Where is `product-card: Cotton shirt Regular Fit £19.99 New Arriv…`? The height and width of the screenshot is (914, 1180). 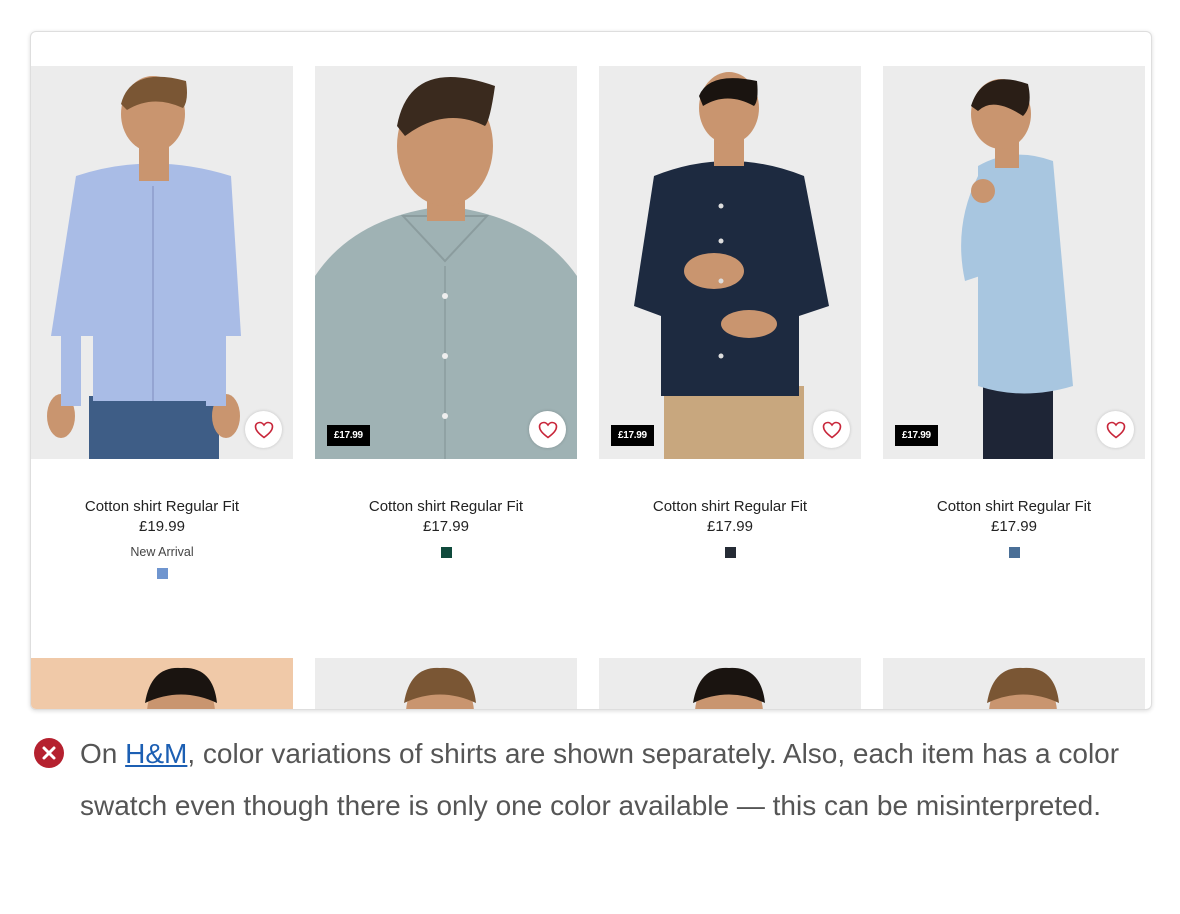
product-card: Cotton shirt Regular Fit £19.99 New Arriv… is located at coordinates (162, 322).